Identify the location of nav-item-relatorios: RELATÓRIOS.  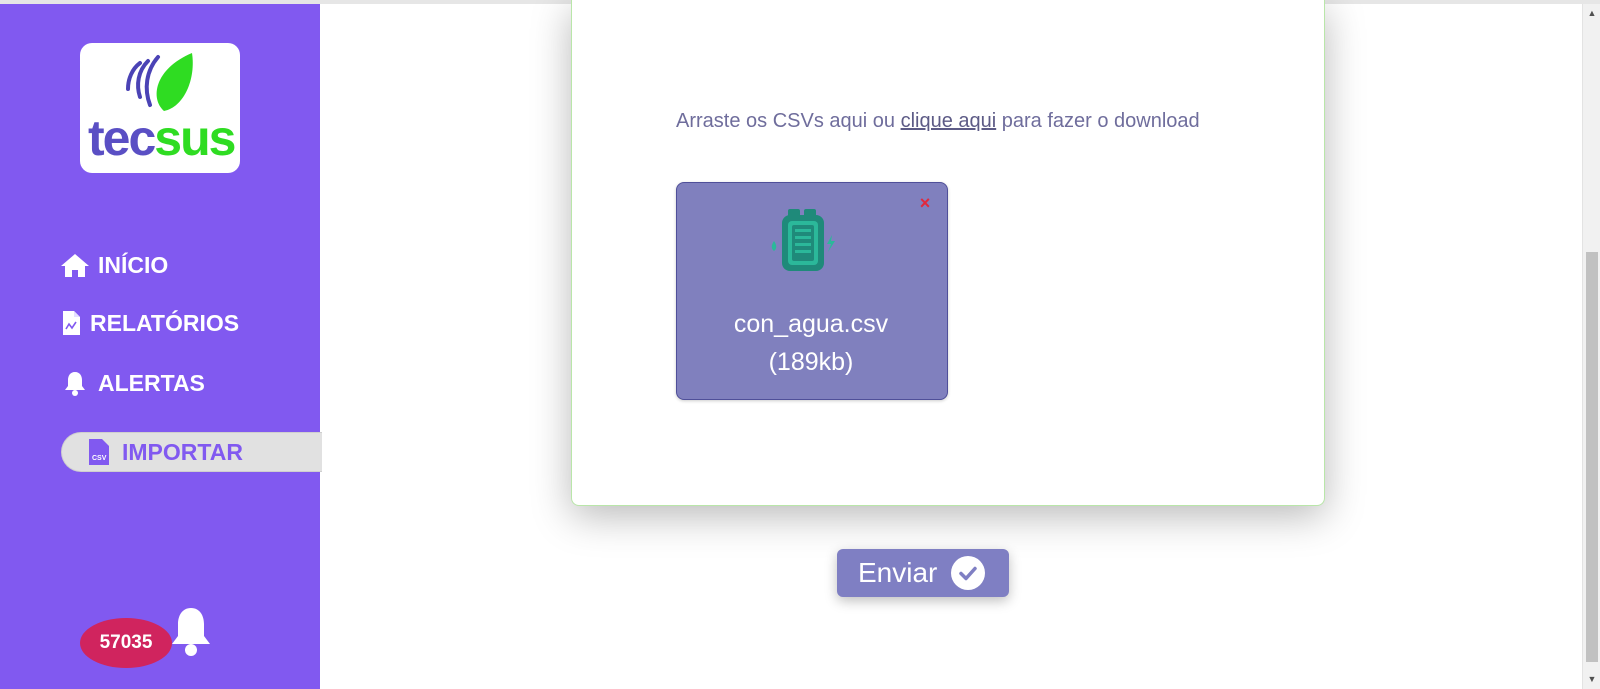
(149, 323).